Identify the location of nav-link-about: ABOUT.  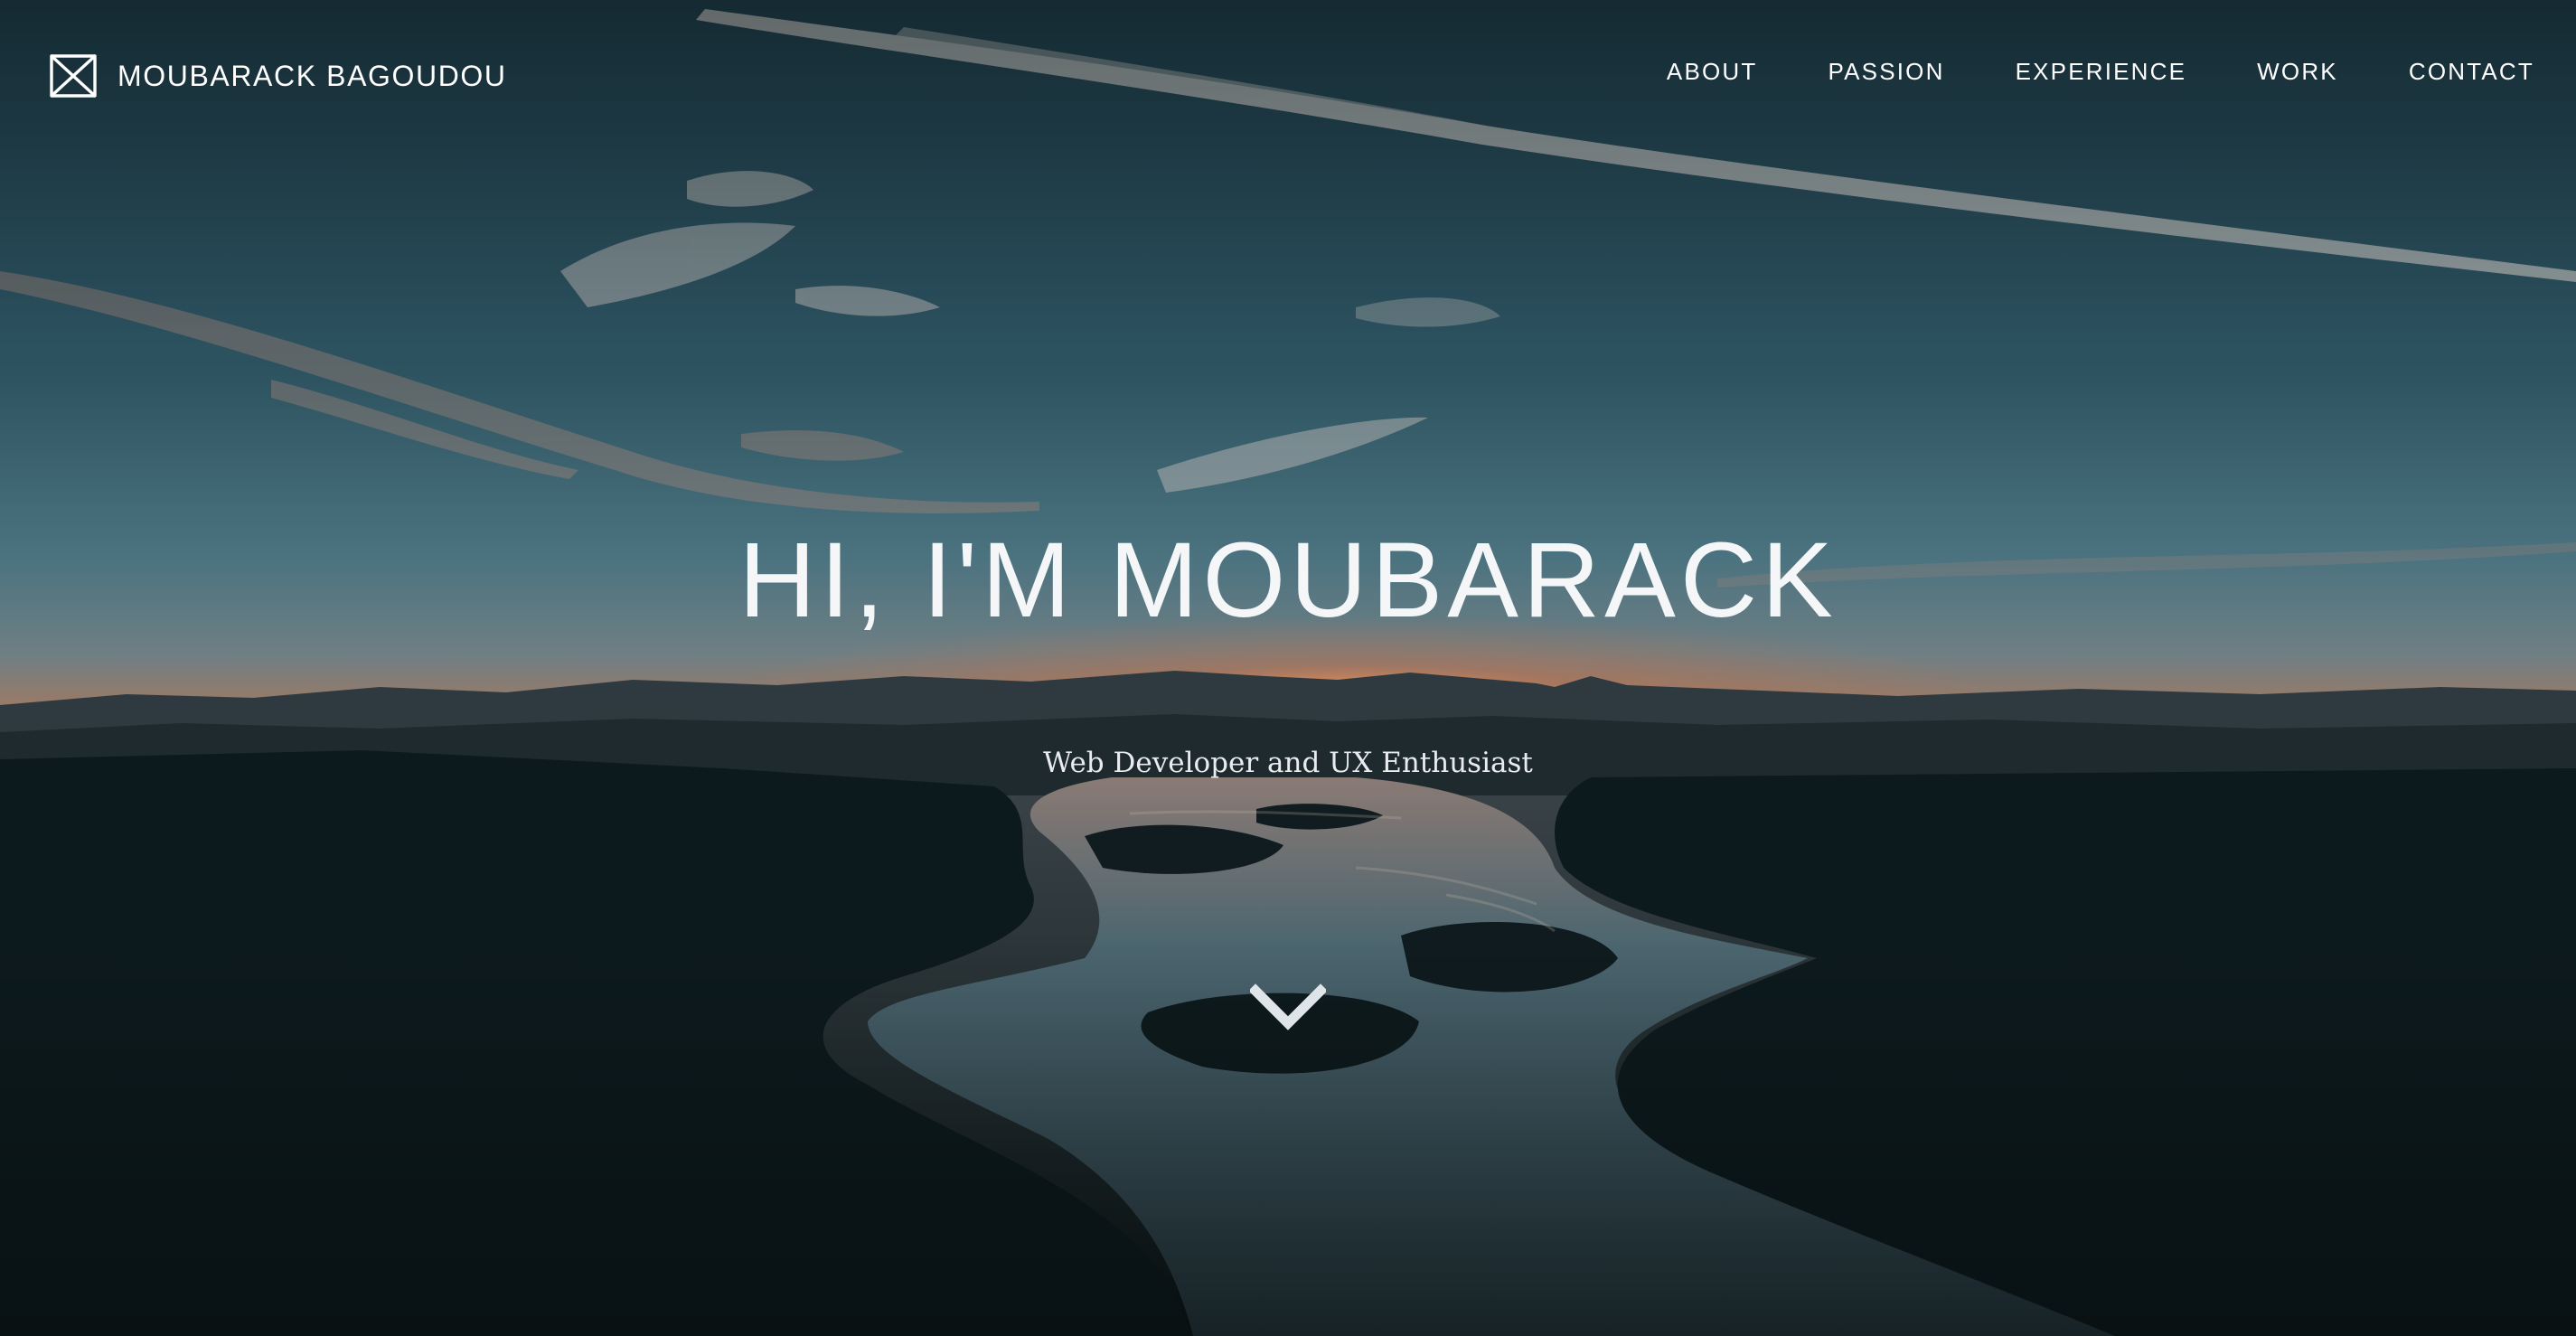
(1713, 72).